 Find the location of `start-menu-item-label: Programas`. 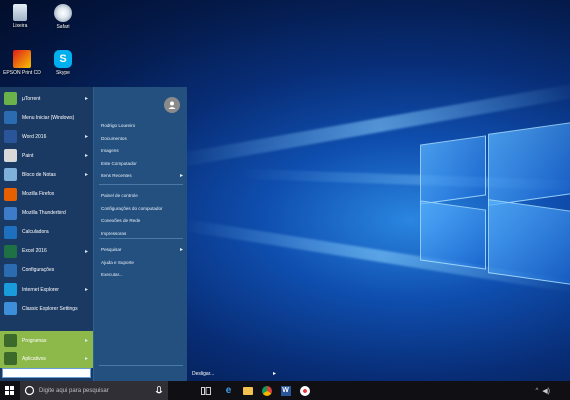

start-menu-item-label: Programas is located at coordinates (34, 340).